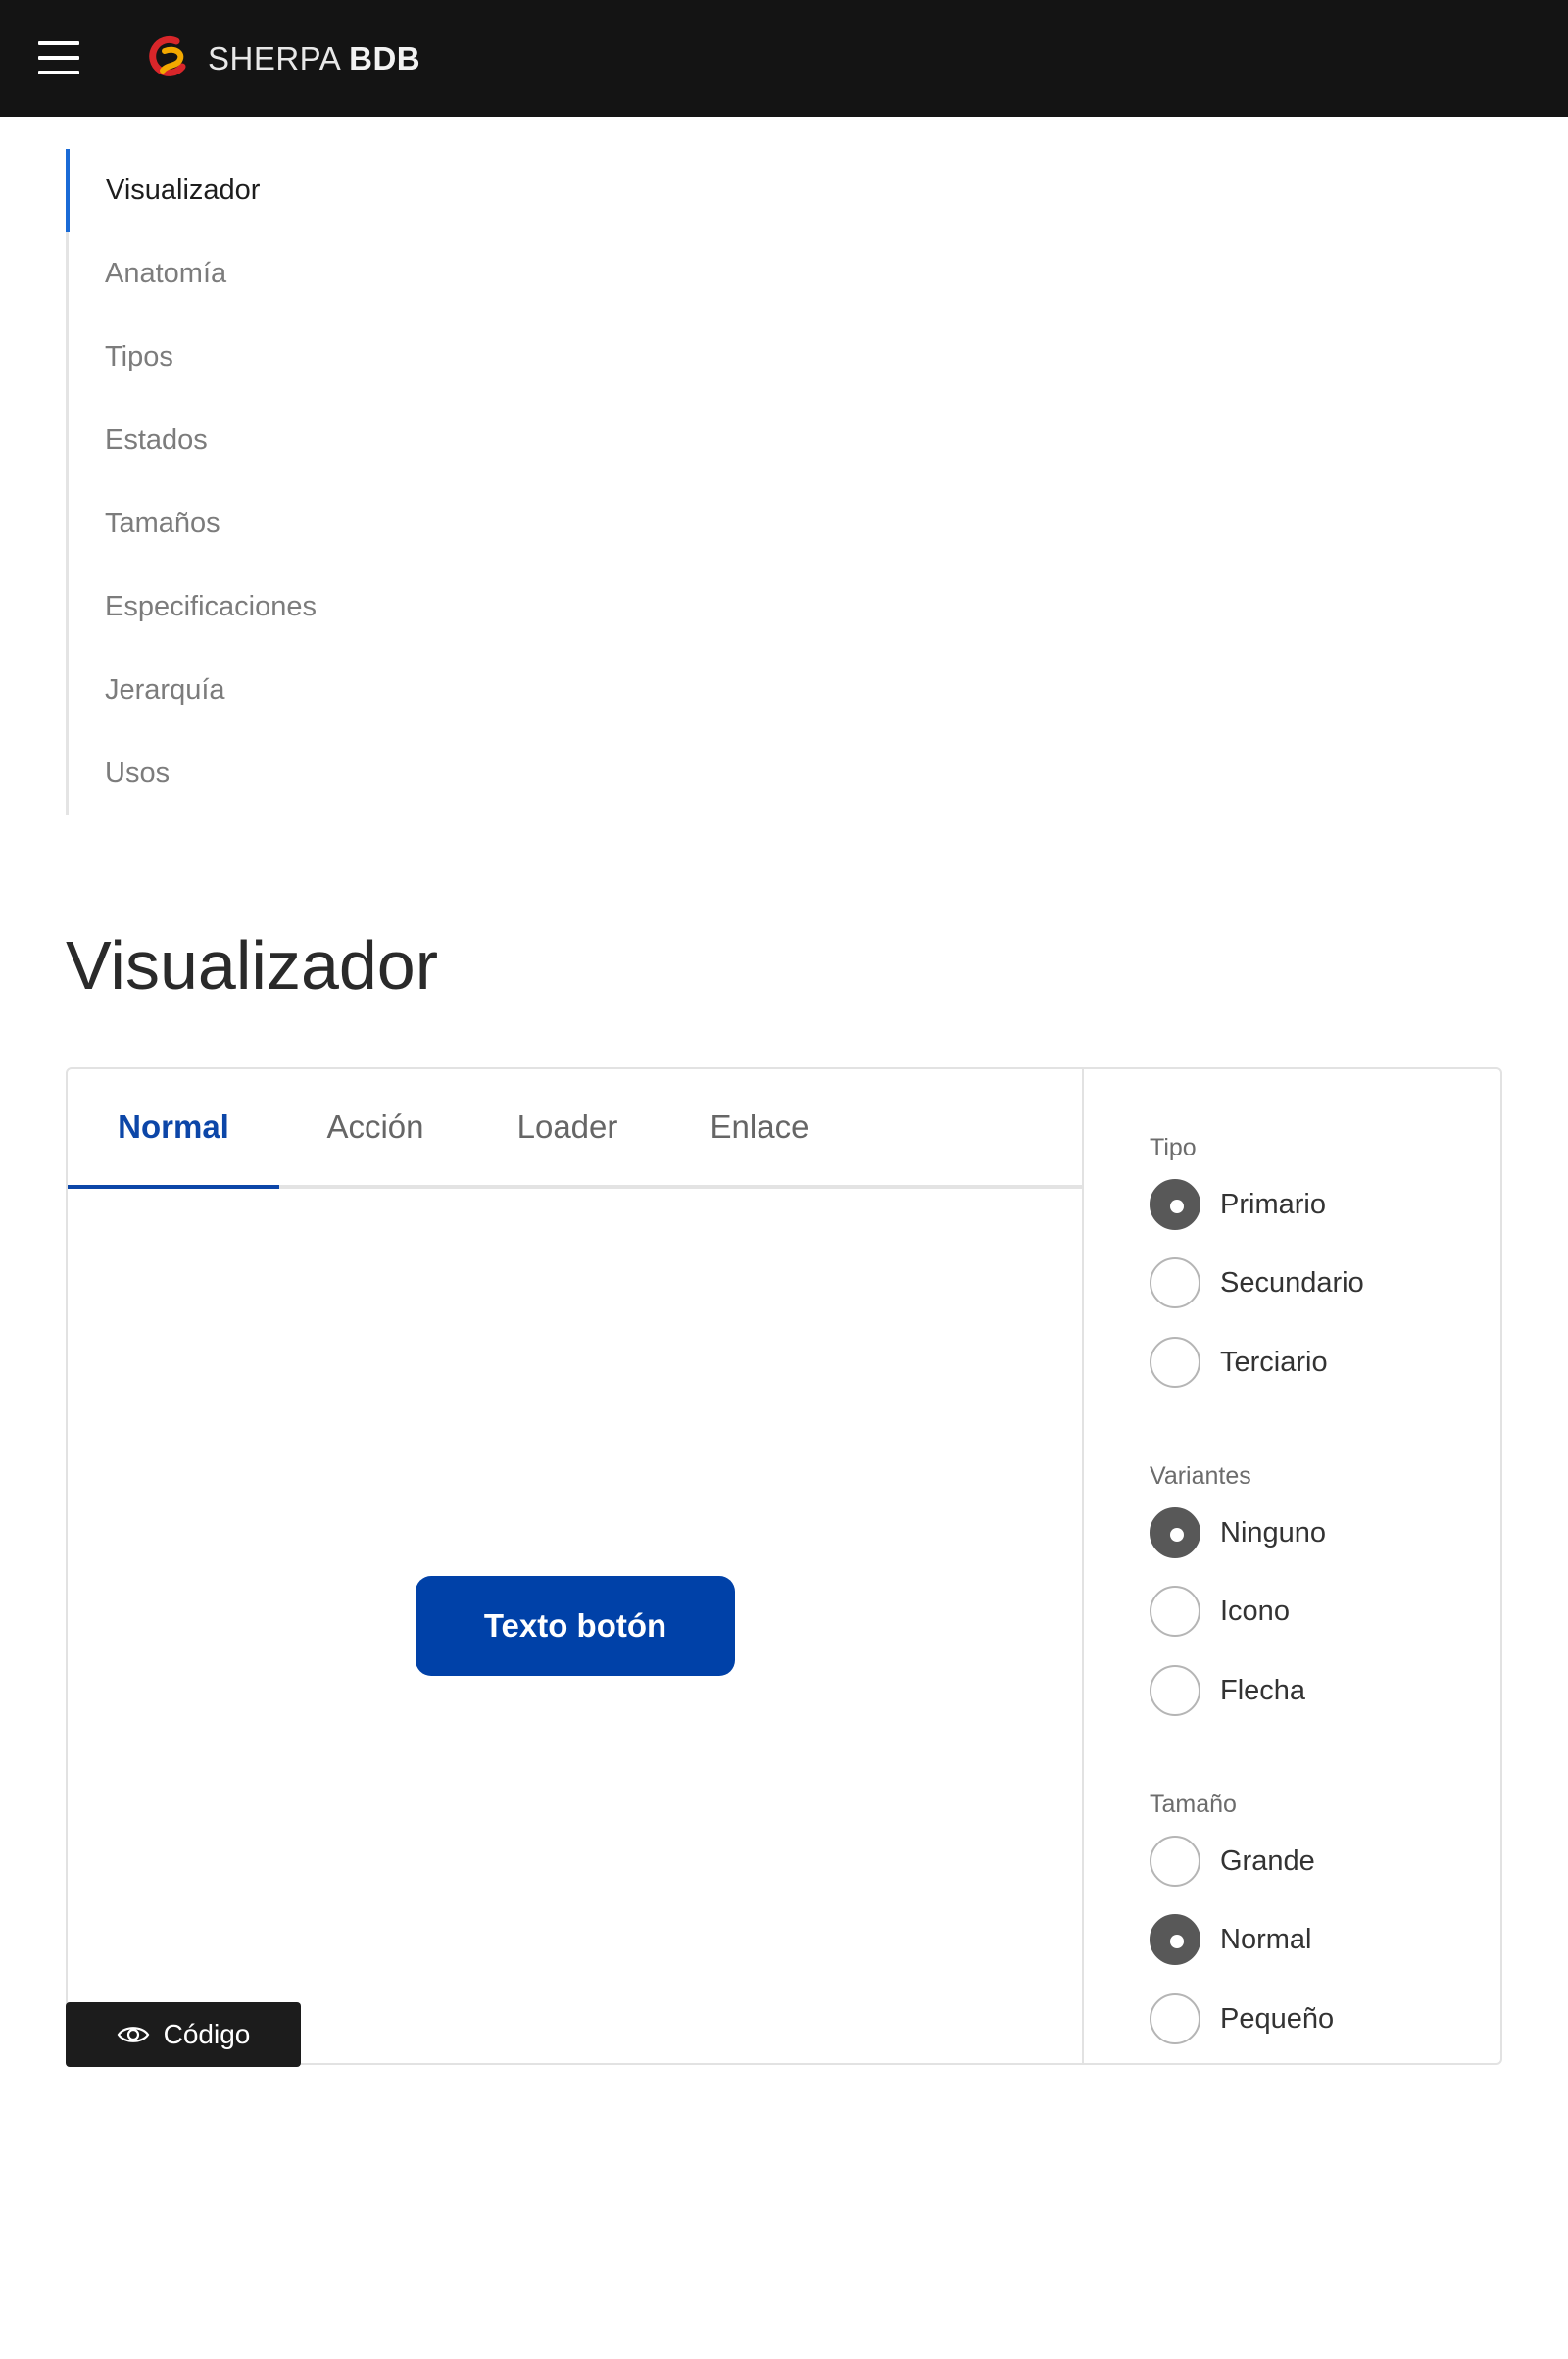  What do you see at coordinates (1267, 1860) in the screenshot?
I see `radio-label: Grande` at bounding box center [1267, 1860].